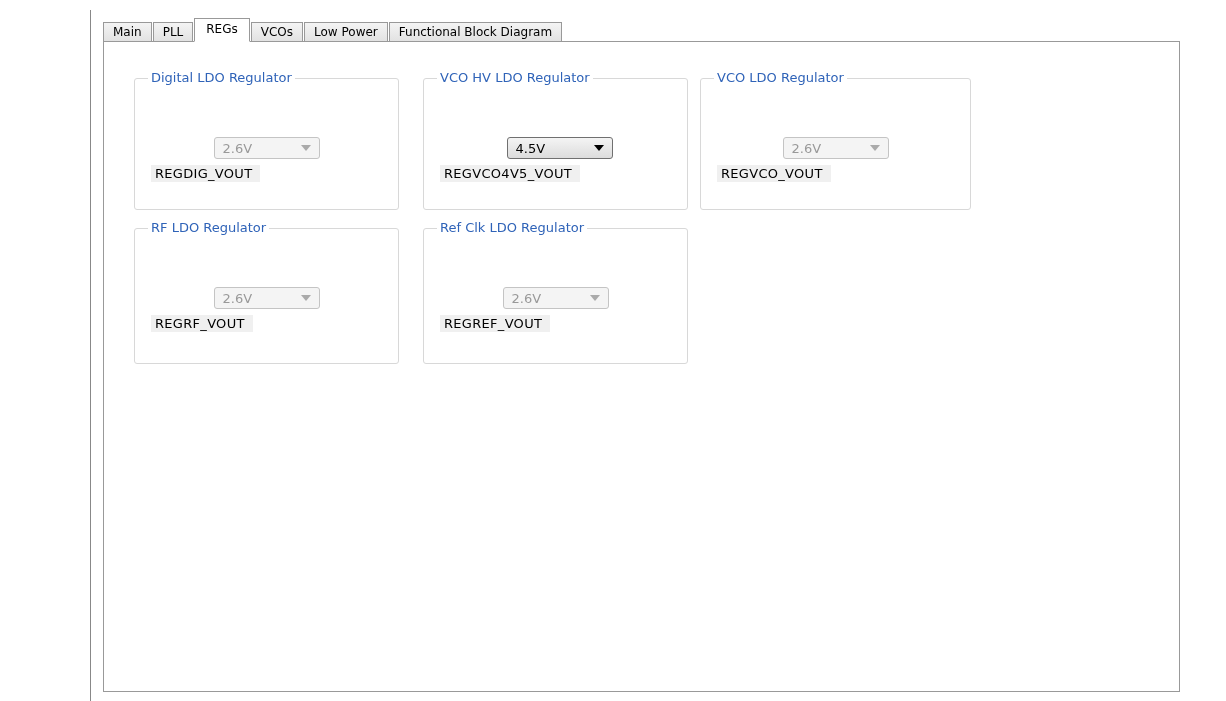 The image size is (1226, 701). Describe the element at coordinates (780, 77) in the screenshot. I see `group-title: VCO LDO Regulator` at that location.